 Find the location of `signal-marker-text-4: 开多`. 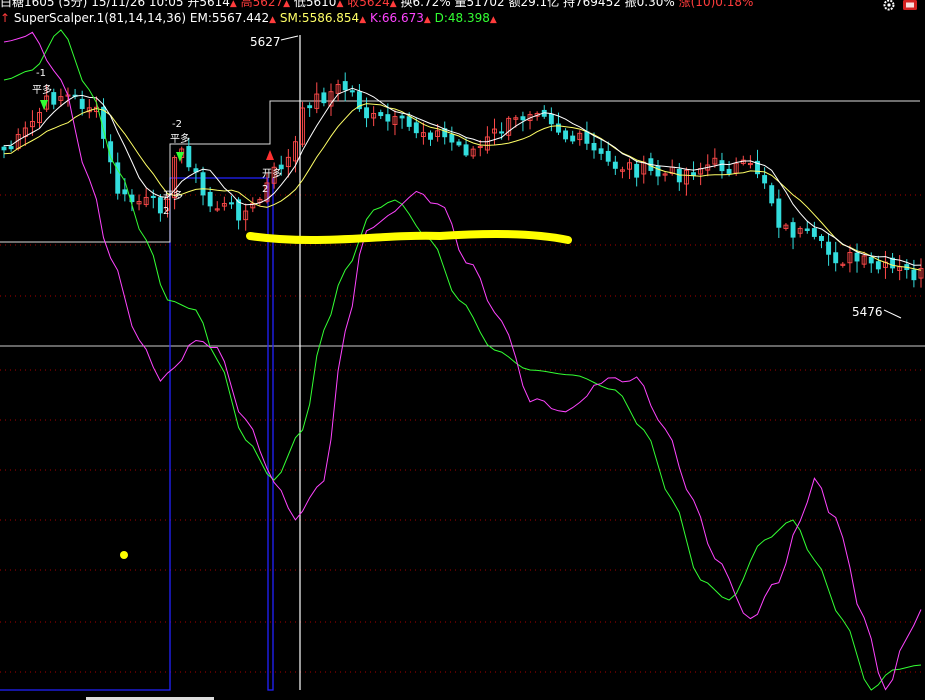

signal-marker-text-4: 开多 is located at coordinates (173, 195).